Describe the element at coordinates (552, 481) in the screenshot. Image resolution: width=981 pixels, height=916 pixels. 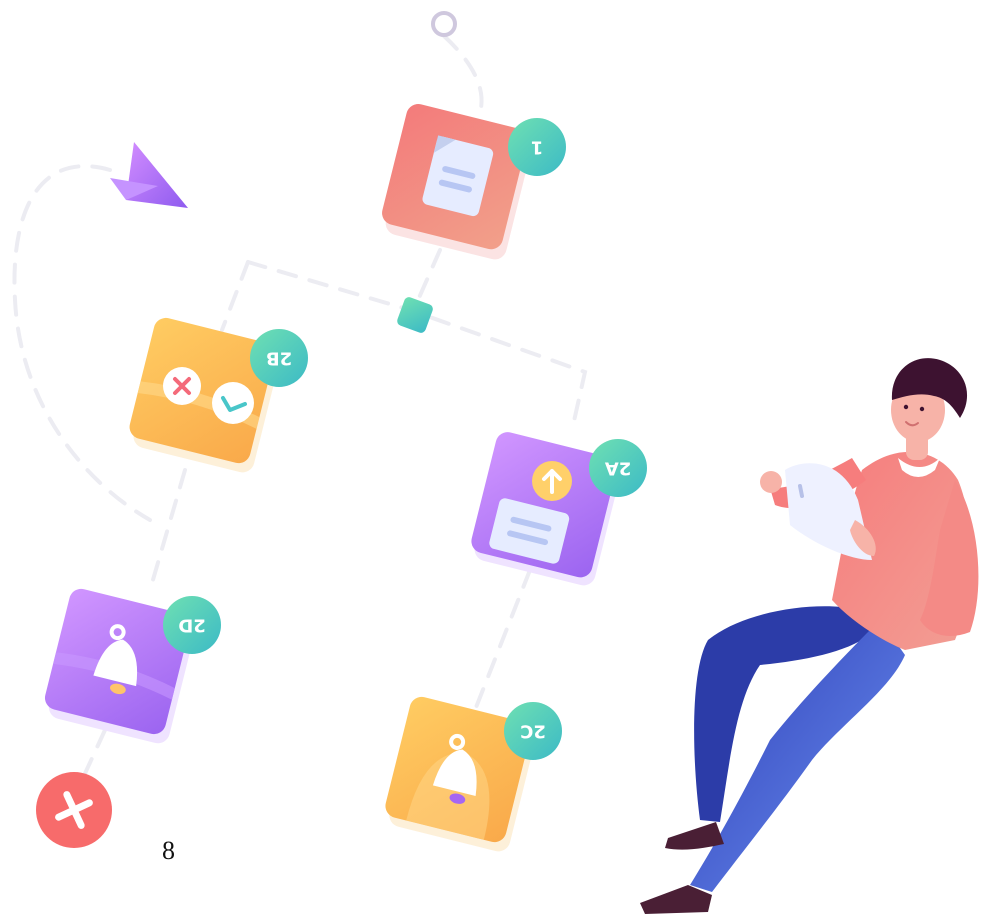
I see `upload-icon` at that location.